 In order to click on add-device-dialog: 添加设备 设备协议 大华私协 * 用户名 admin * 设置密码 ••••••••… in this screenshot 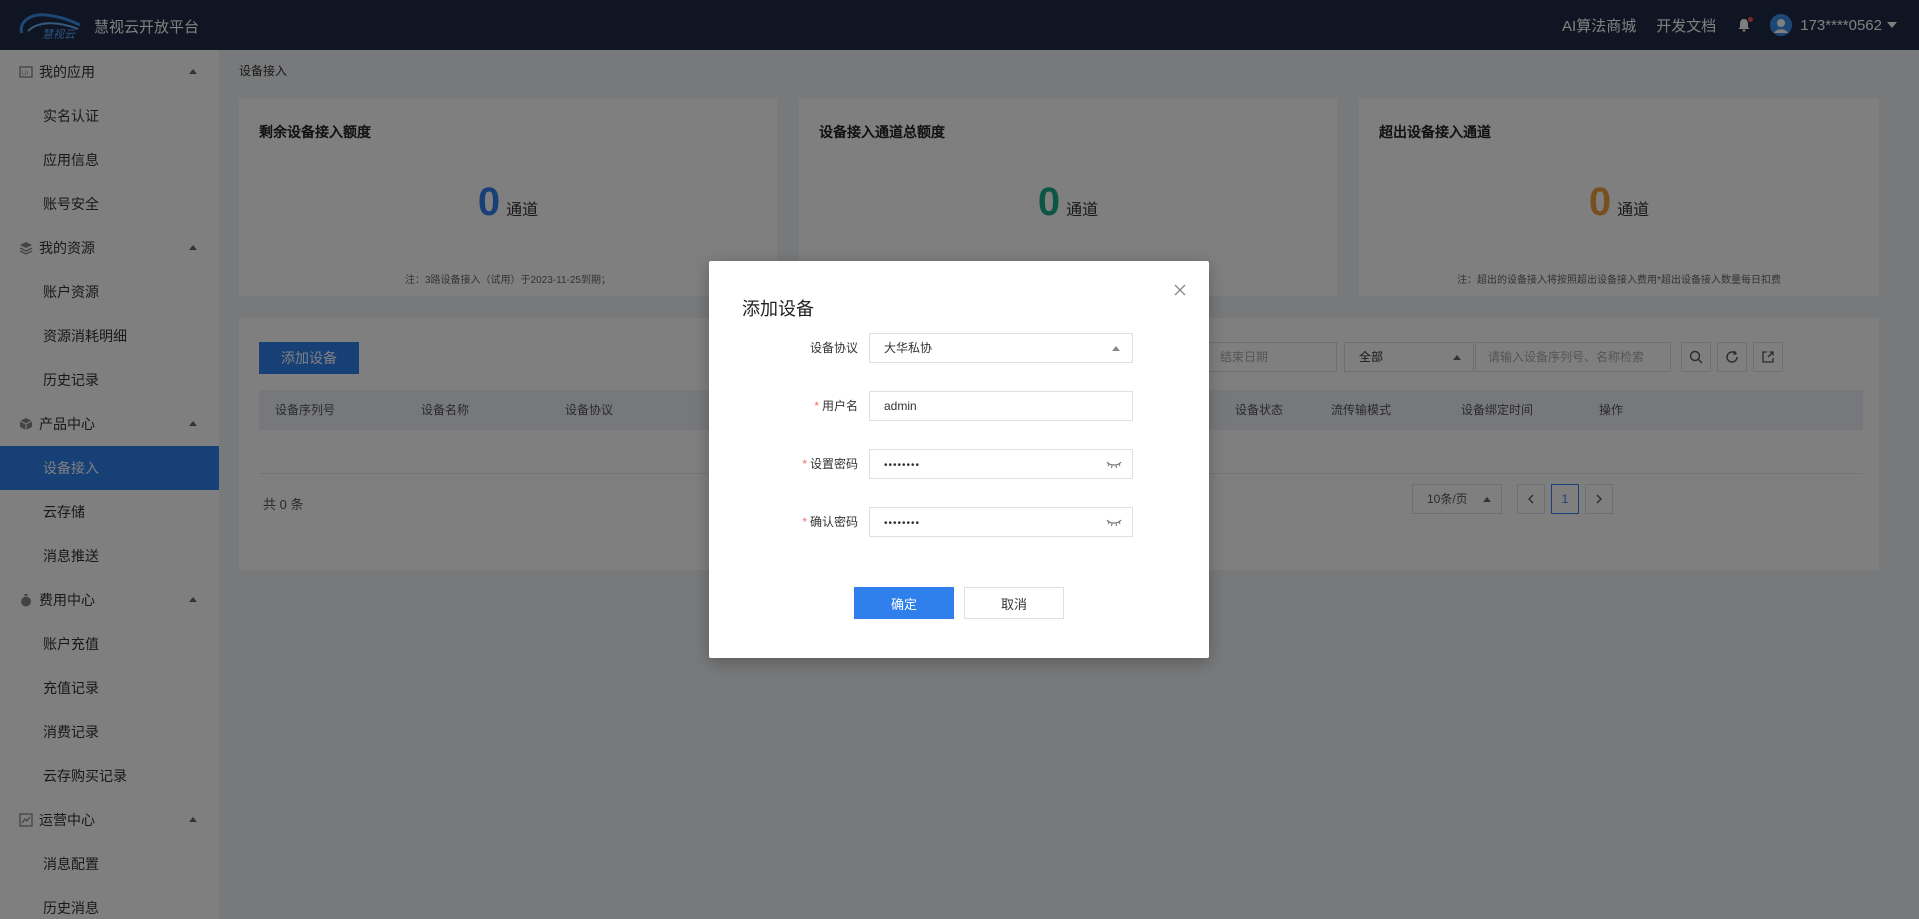, I will do `click(959, 459)`.